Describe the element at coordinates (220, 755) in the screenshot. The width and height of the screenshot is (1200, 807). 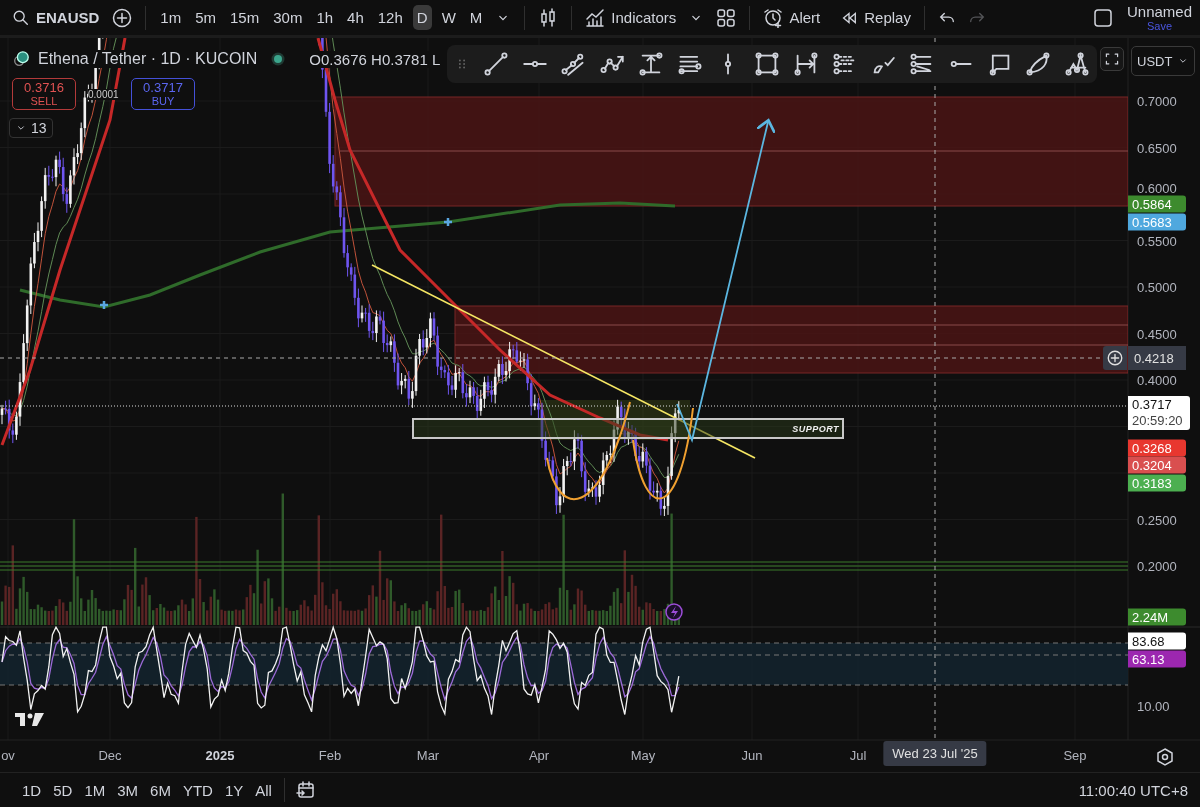
I see `time-axis-label: 2025` at that location.